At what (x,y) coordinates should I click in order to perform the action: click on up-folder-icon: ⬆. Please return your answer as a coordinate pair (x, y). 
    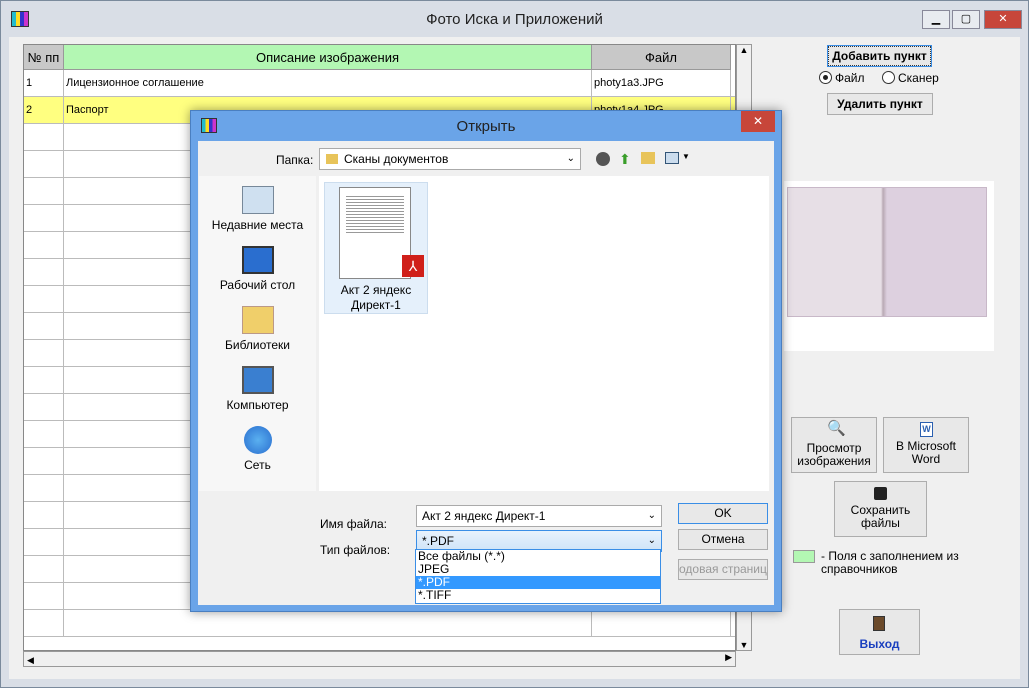
    Looking at the image, I should click on (625, 159).